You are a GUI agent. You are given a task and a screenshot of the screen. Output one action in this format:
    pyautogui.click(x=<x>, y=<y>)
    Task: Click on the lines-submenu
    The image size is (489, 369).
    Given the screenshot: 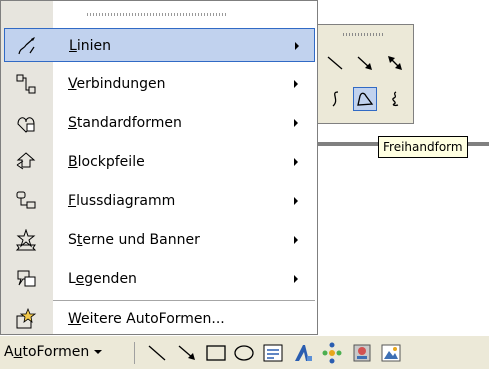 What is the action you would take?
    pyautogui.click(x=365, y=74)
    